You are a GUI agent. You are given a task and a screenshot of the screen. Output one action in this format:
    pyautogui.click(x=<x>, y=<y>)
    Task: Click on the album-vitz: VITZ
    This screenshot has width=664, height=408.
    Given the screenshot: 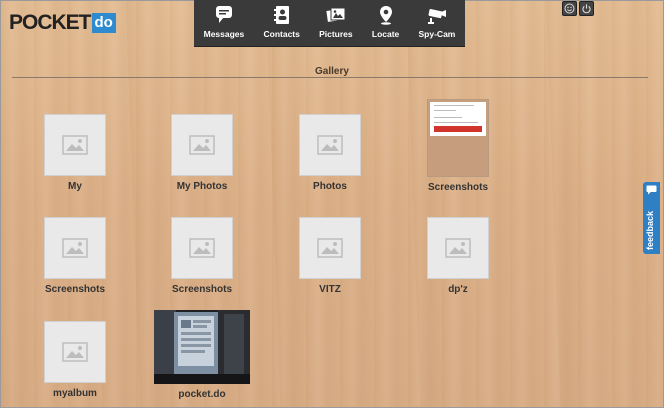 What is the action you would take?
    pyautogui.click(x=330, y=256)
    